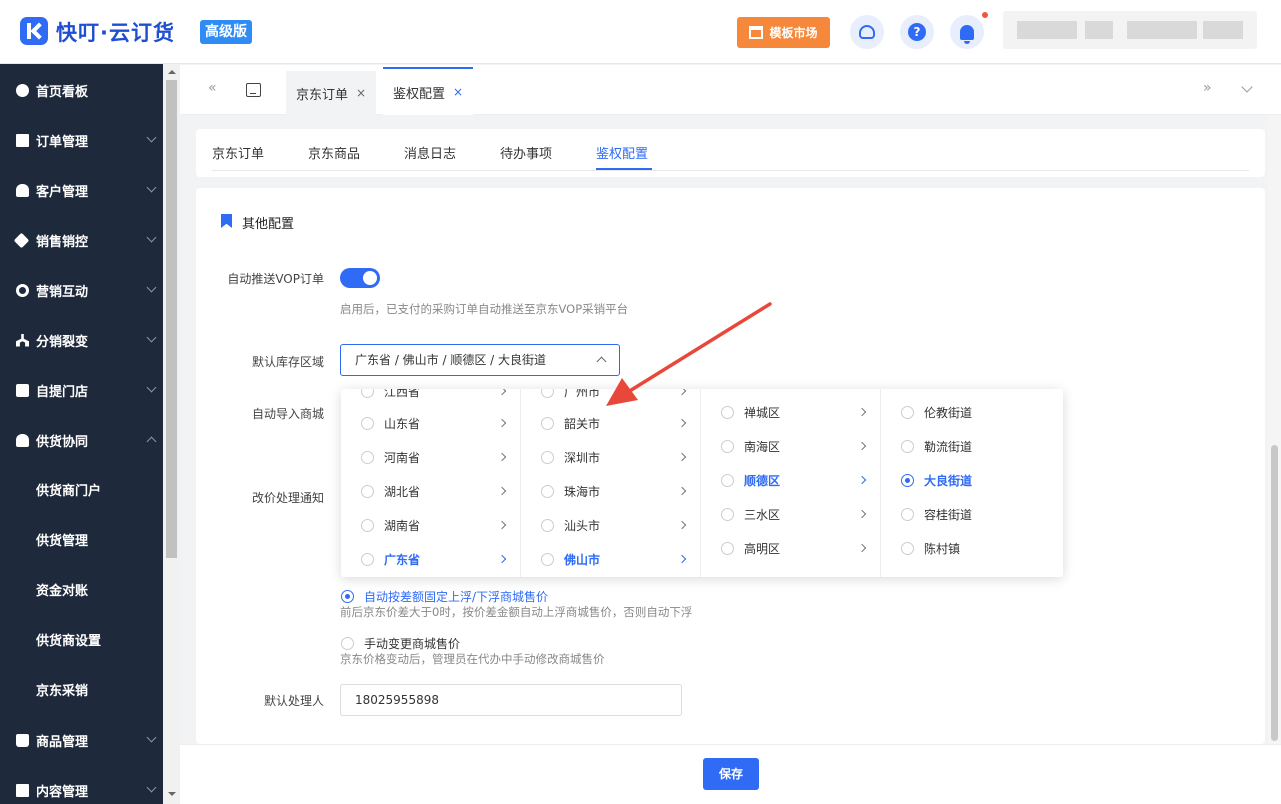 Image resolution: width=1281 pixels, height=804 pixels. Describe the element at coordinates (1130, 30) in the screenshot. I see `user-account-blurred` at that location.